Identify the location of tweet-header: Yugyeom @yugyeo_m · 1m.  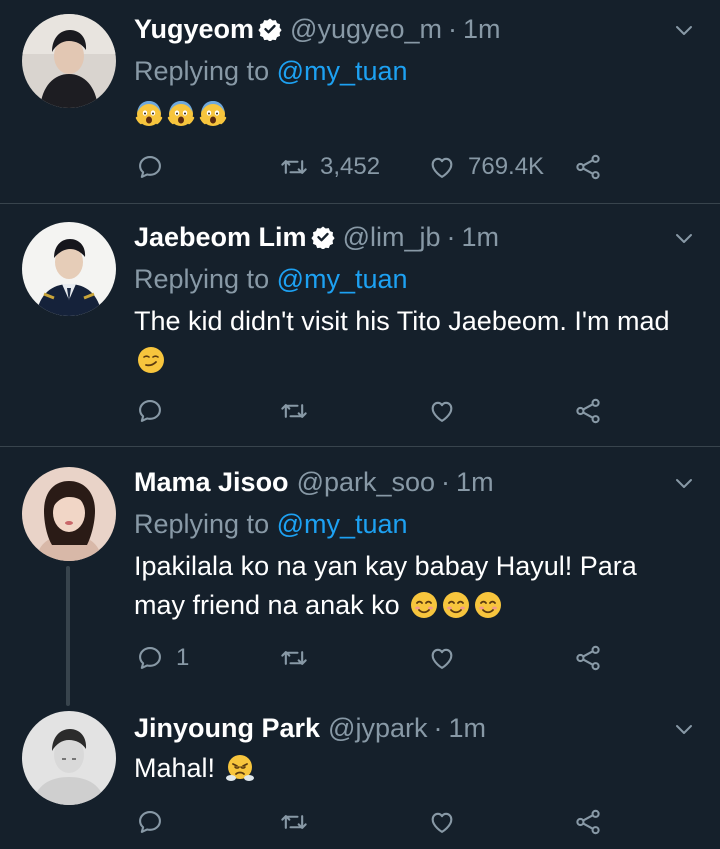
(317, 29).